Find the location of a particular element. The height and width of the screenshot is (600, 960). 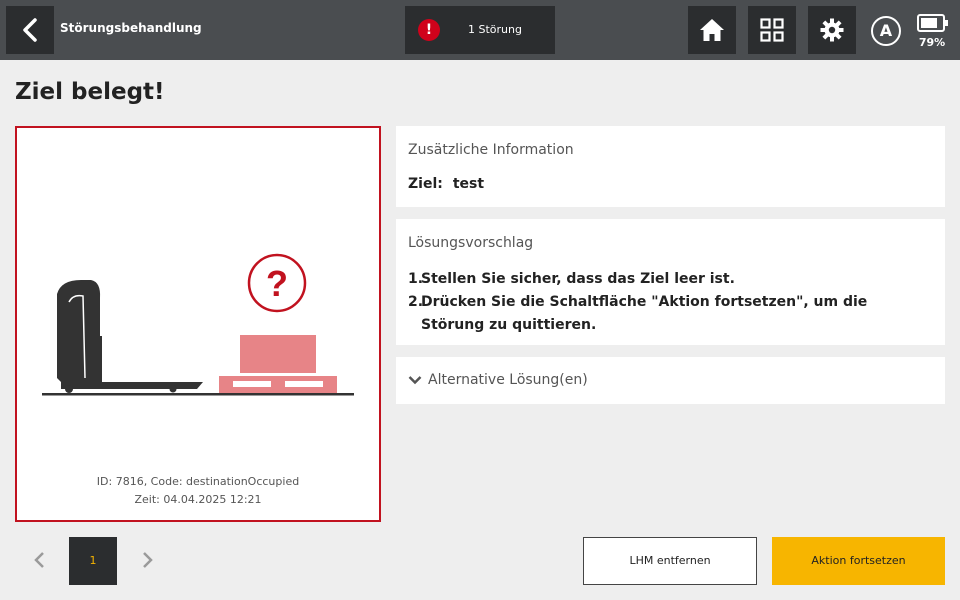

next-page-button is located at coordinates (147, 560).